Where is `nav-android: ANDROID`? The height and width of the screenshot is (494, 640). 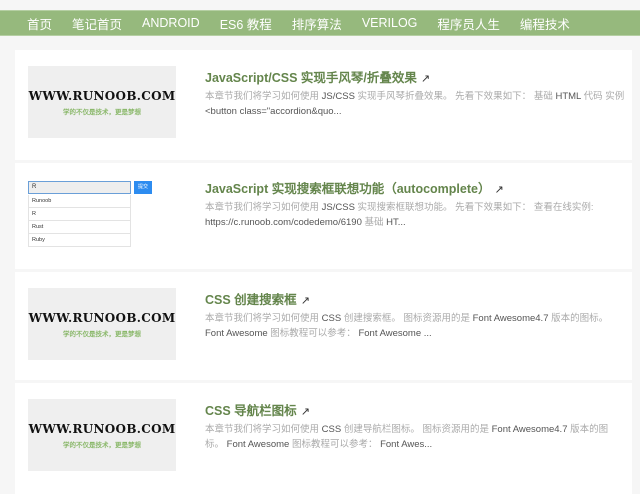
nav-android: ANDROID is located at coordinates (171, 23).